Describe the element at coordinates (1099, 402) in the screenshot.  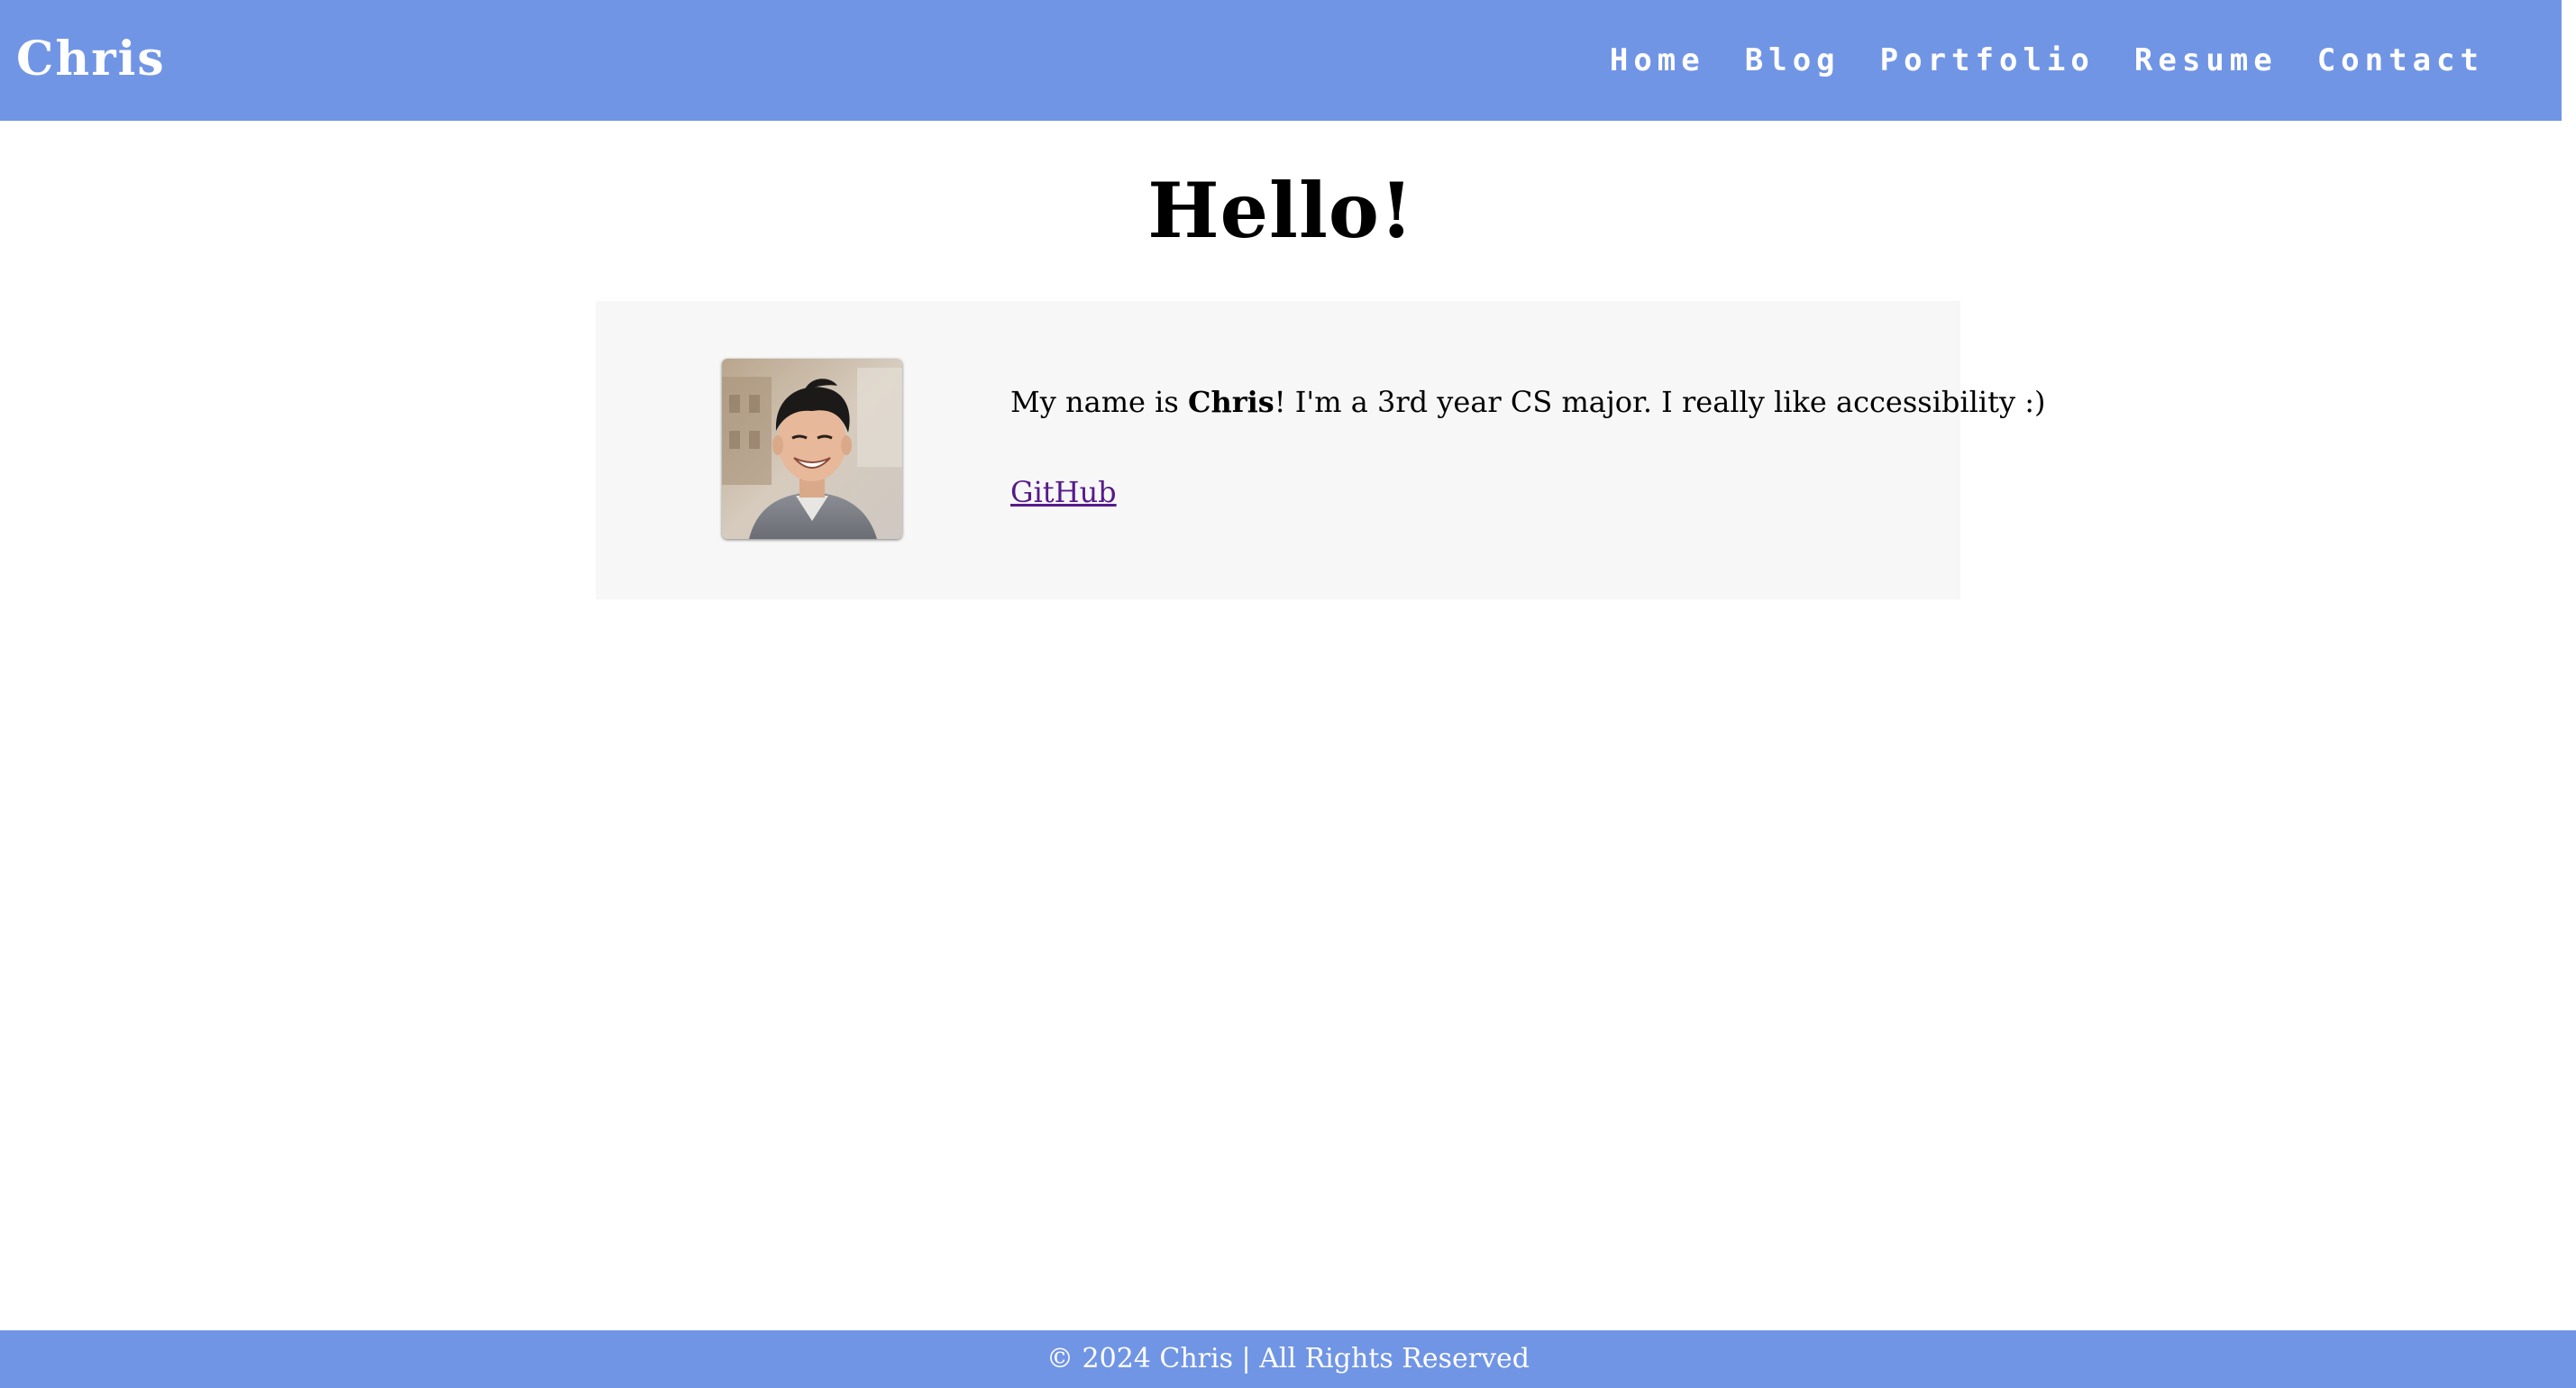
I see `bio-prefix: My name is` at that location.